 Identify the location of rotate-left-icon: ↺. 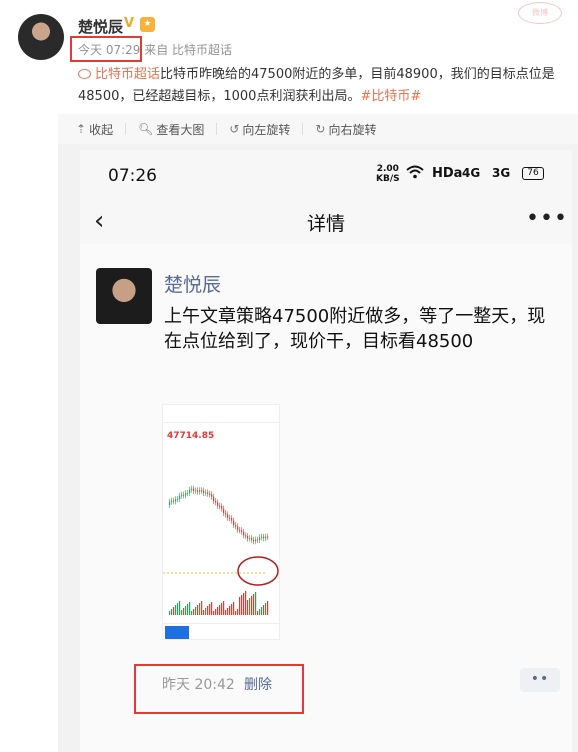
(234, 129).